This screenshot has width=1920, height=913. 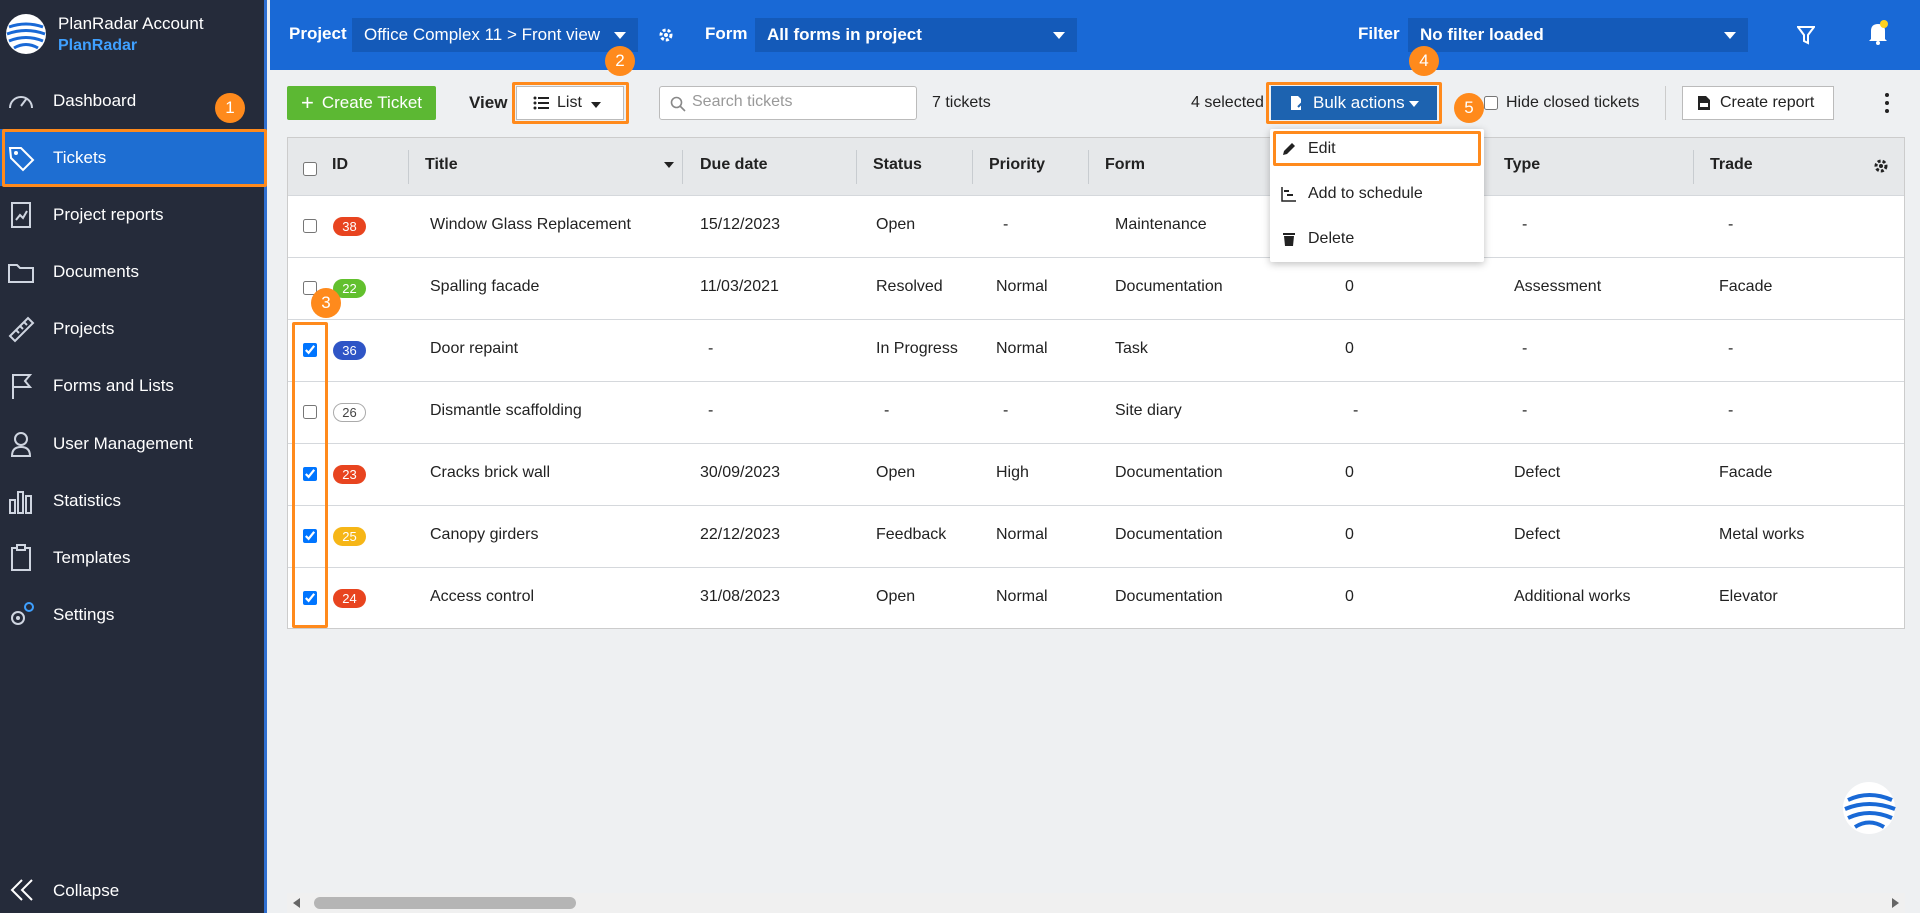 I want to click on create-ticket-button: + Create Ticket, so click(x=361, y=103).